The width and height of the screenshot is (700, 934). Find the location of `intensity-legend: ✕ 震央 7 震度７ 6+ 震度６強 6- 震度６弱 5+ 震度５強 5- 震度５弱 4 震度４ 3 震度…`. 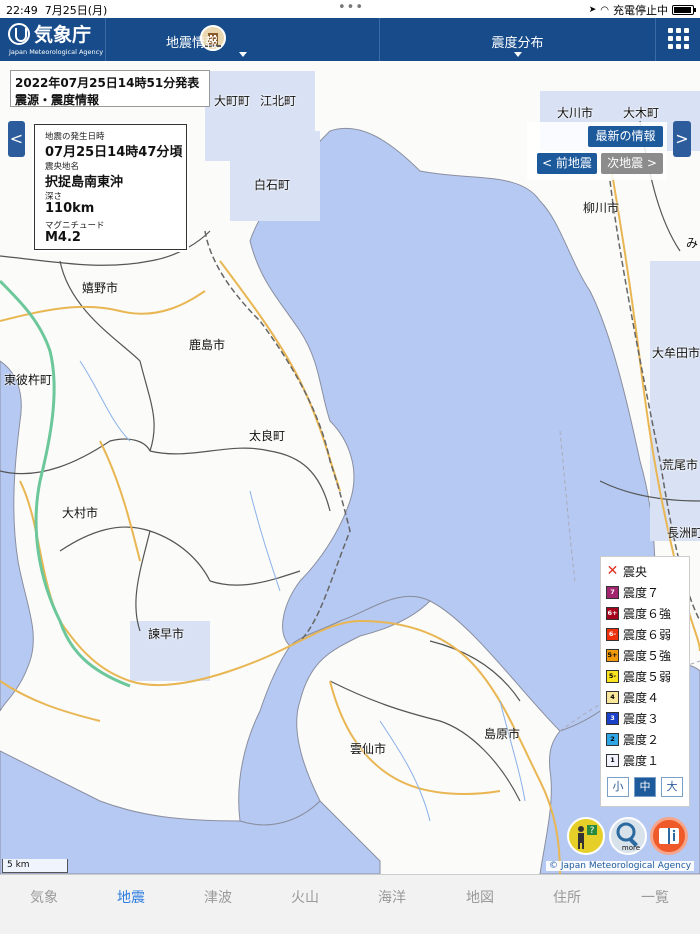

intensity-legend: ✕ 震央 7 震度７ 6+ 震度６強 6- 震度６弱 5+ 震度５強 5- 震度５弱 4 震度４ 3 震度… is located at coordinates (645, 681).